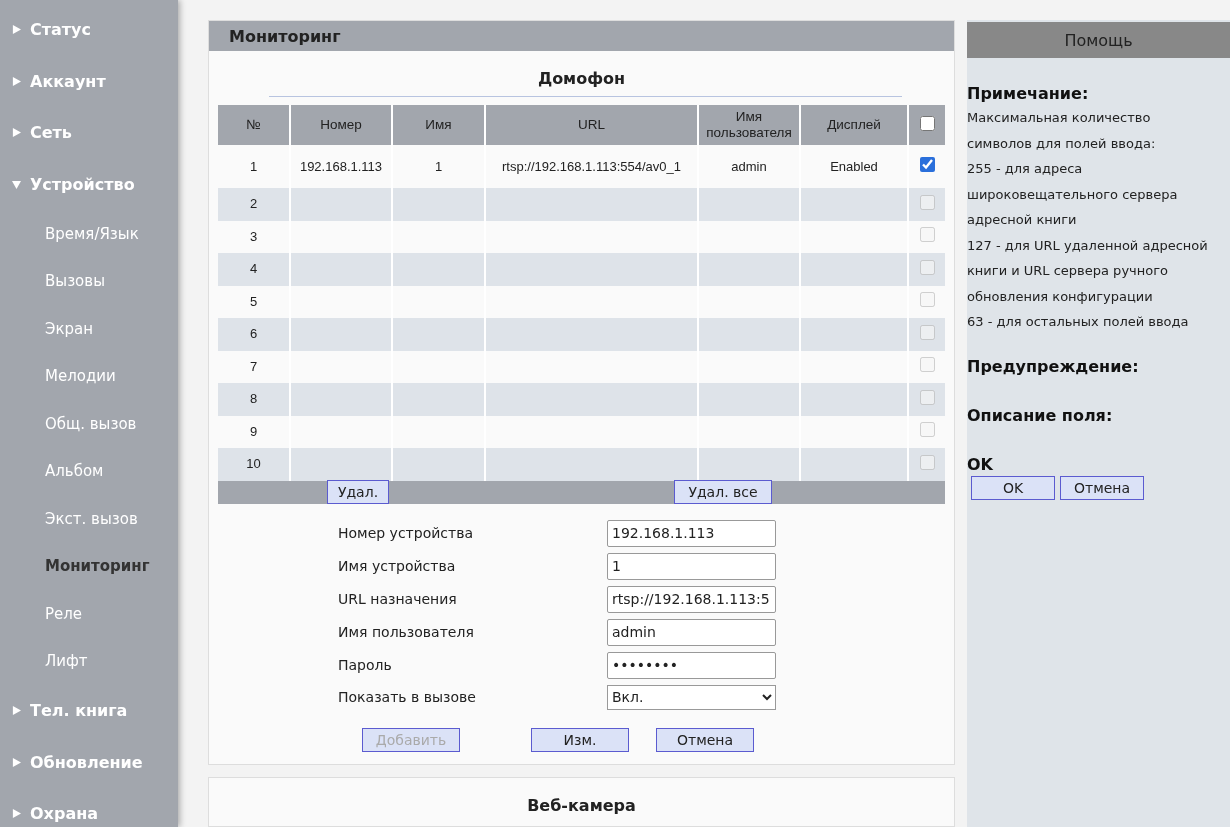  What do you see at coordinates (254, 464) in the screenshot?
I see `table-cell: 10` at bounding box center [254, 464].